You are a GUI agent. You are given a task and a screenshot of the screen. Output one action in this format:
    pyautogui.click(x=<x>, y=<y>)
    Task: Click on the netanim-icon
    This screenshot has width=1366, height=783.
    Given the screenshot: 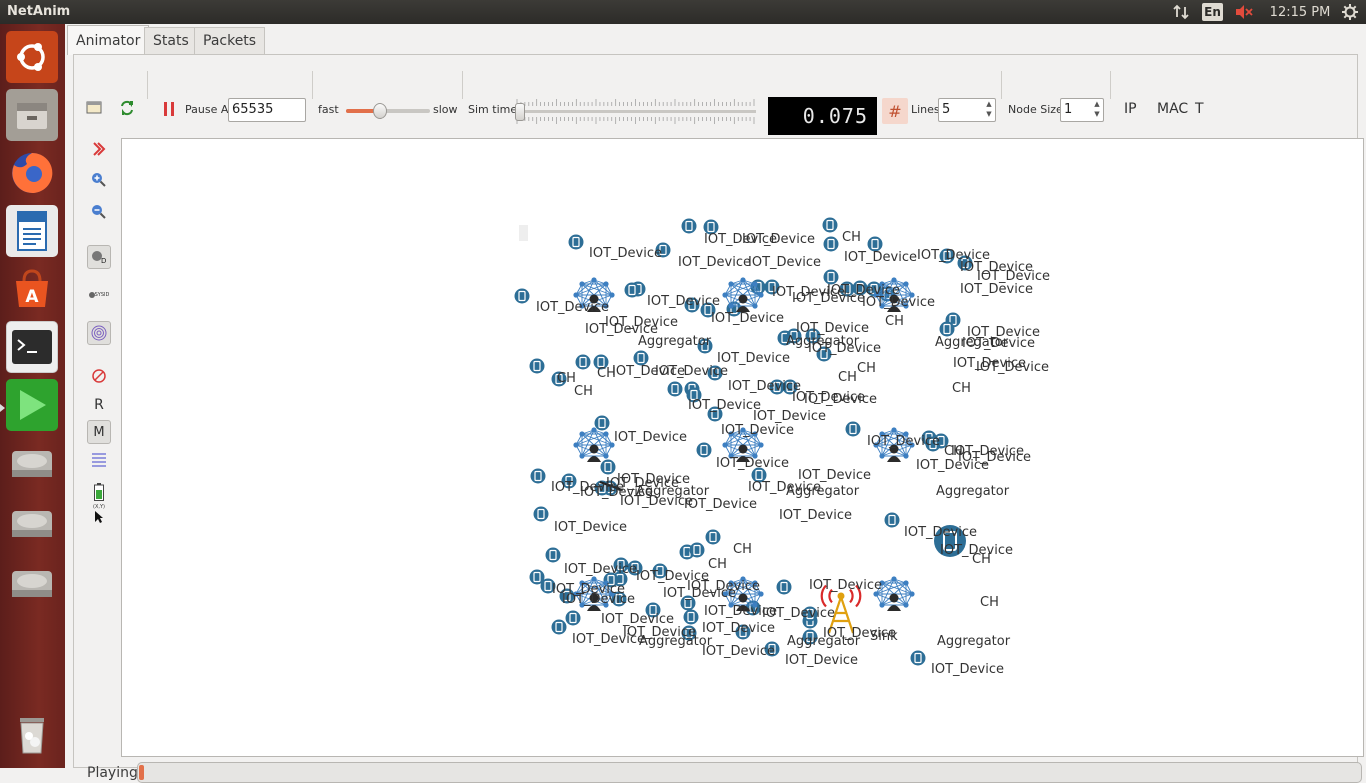 What is the action you would take?
    pyautogui.click(x=32, y=405)
    